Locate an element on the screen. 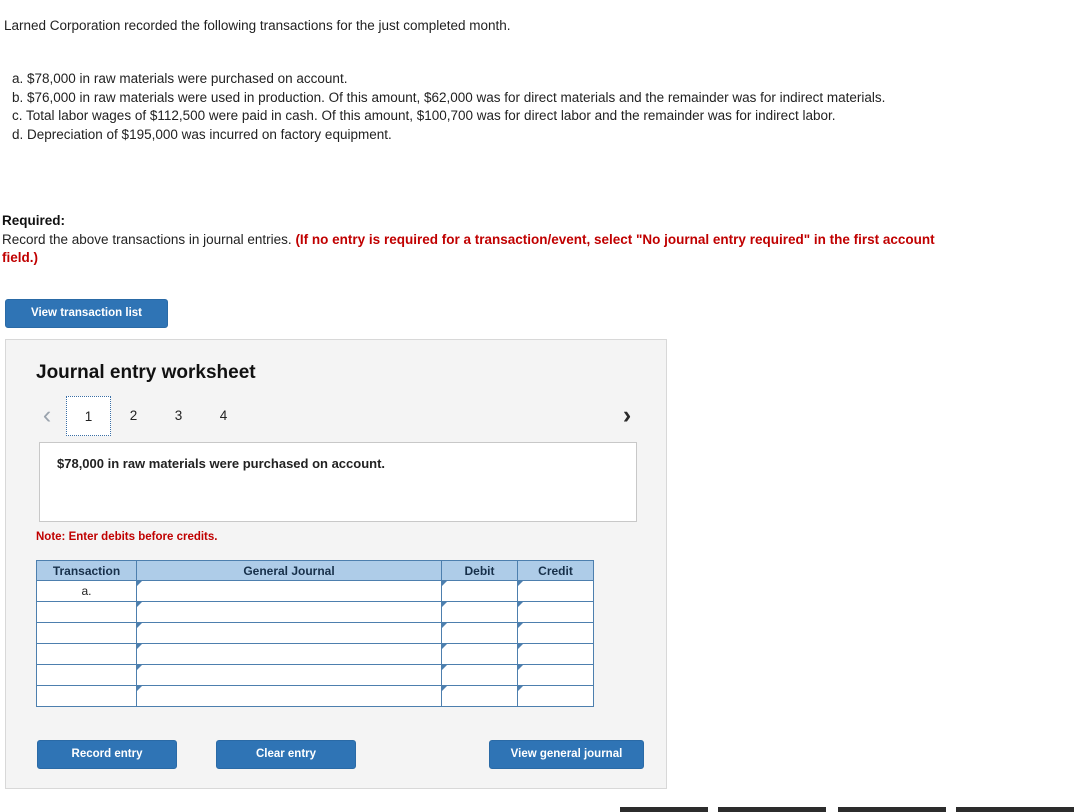 Image resolution: width=1086 pixels, height=812 pixels. required-label: Required: is located at coordinates (34, 220).